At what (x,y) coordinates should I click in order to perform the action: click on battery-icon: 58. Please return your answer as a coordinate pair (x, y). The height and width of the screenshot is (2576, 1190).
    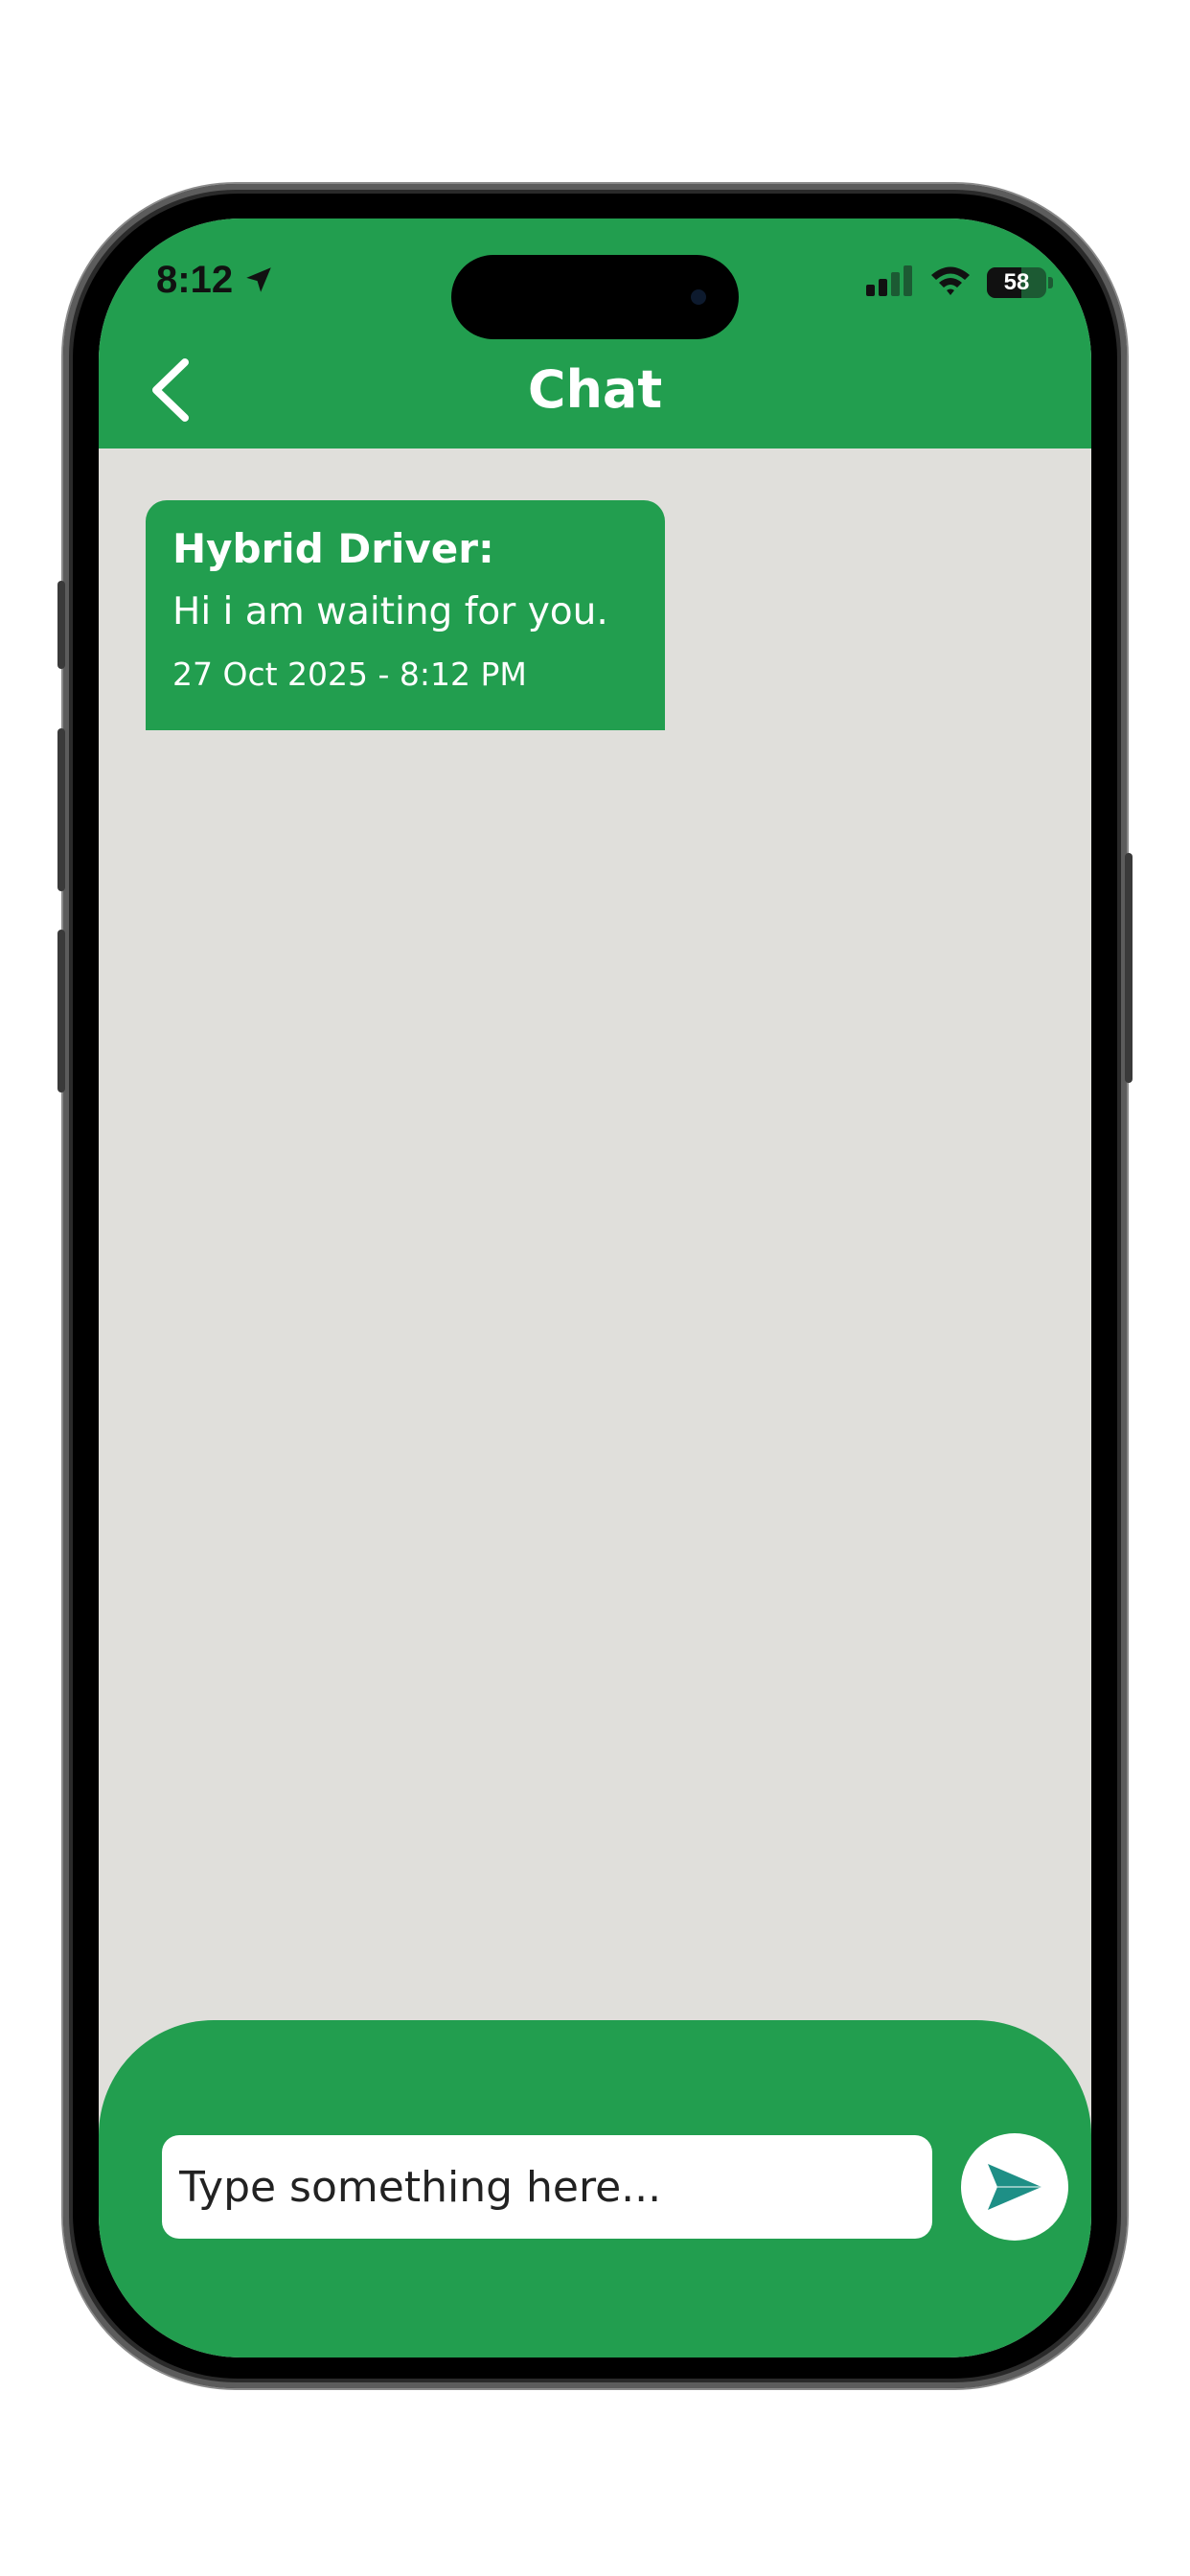
    Looking at the image, I should click on (1016, 282).